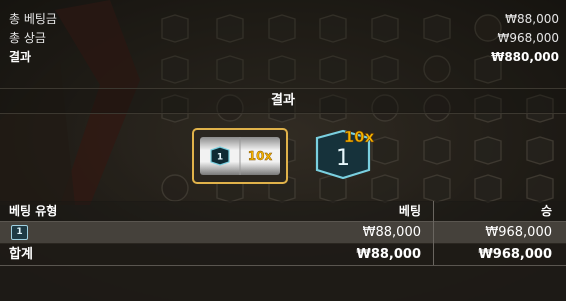 The image size is (566, 301). I want to click on card-multiplier: 10x, so click(359, 137).